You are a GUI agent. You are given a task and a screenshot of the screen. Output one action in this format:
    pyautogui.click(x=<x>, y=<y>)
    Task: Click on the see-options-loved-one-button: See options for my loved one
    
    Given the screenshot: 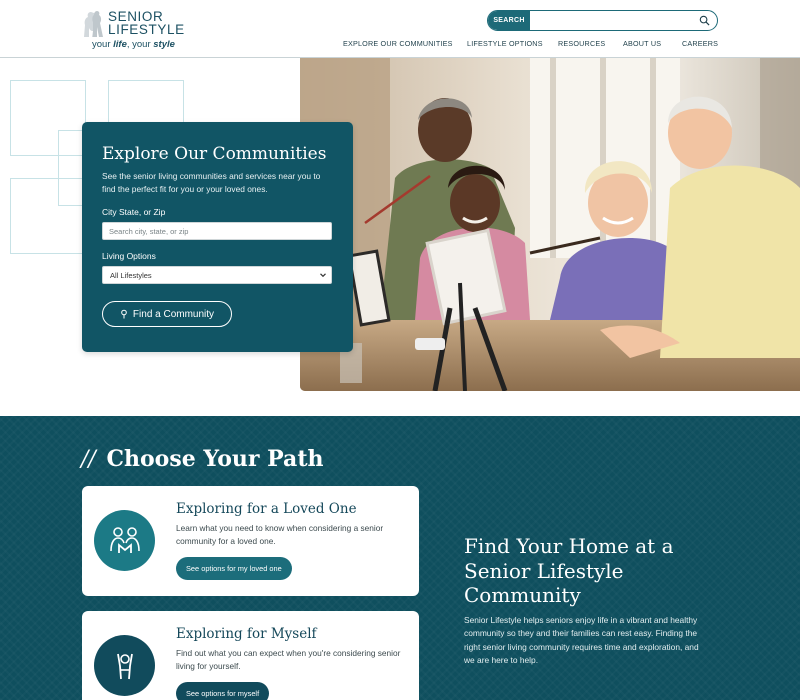 What is the action you would take?
    pyautogui.click(x=234, y=568)
    